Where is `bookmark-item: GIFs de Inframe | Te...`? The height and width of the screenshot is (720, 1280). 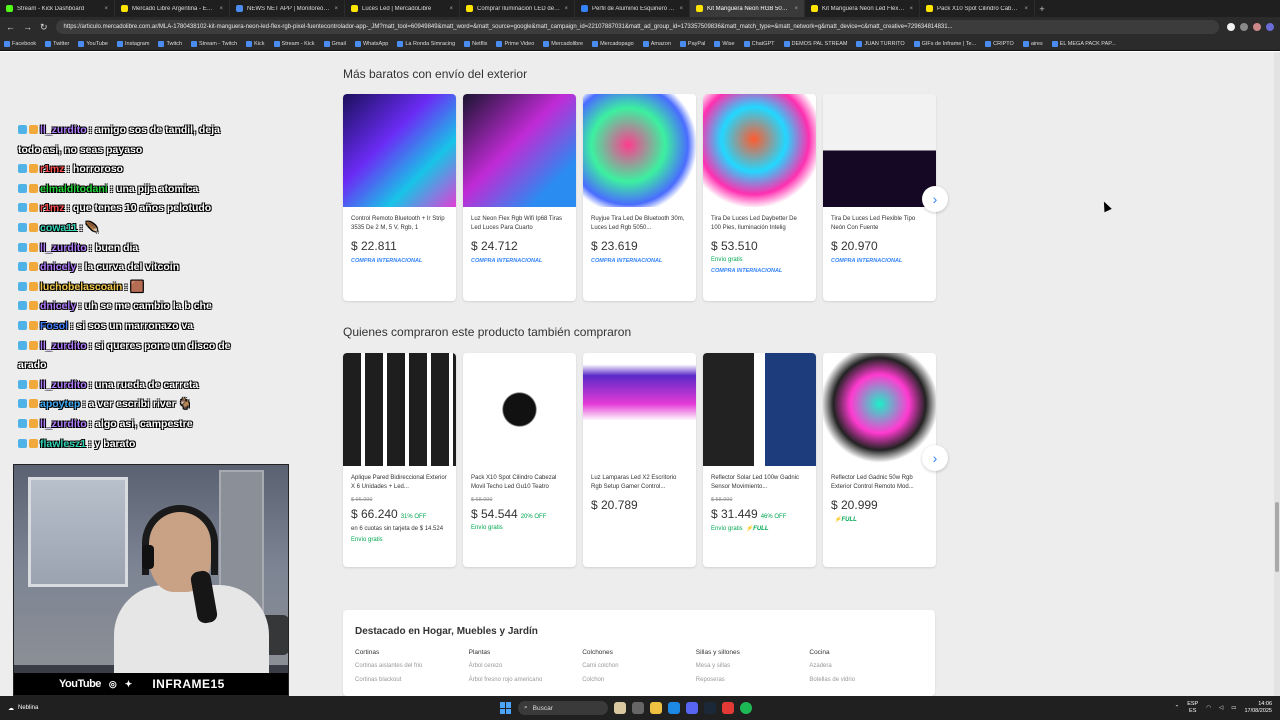
bookmark-item: GIFs de Inframe | Te... is located at coordinates (944, 43).